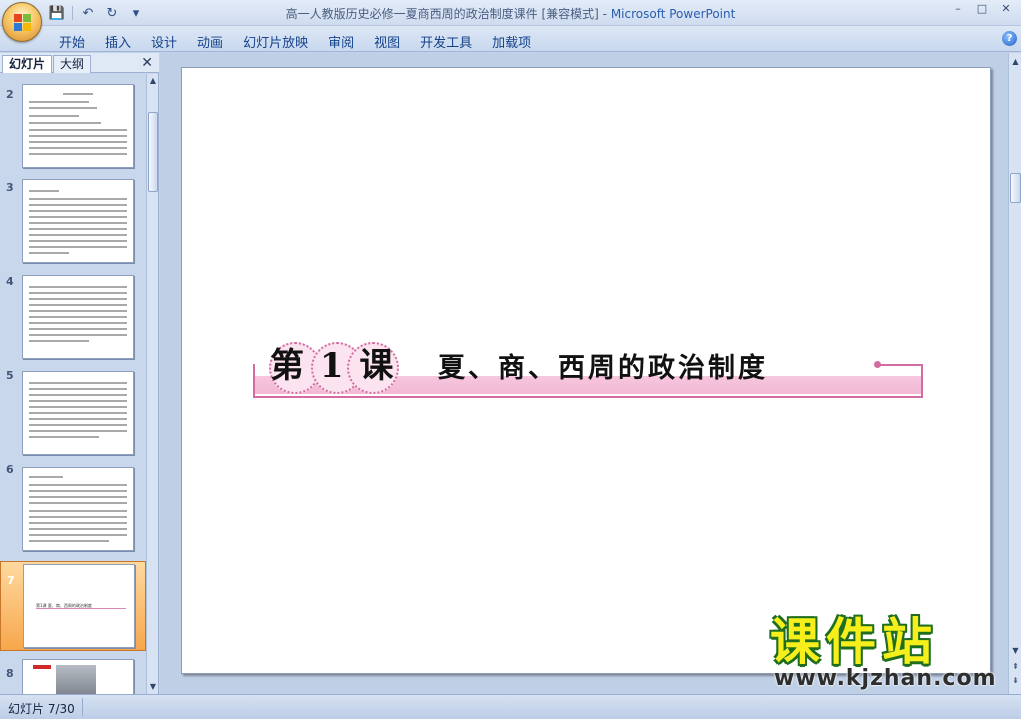 This screenshot has width=1021, height=719. I want to click on thumbnail-slide-2: 2, so click(73, 122).